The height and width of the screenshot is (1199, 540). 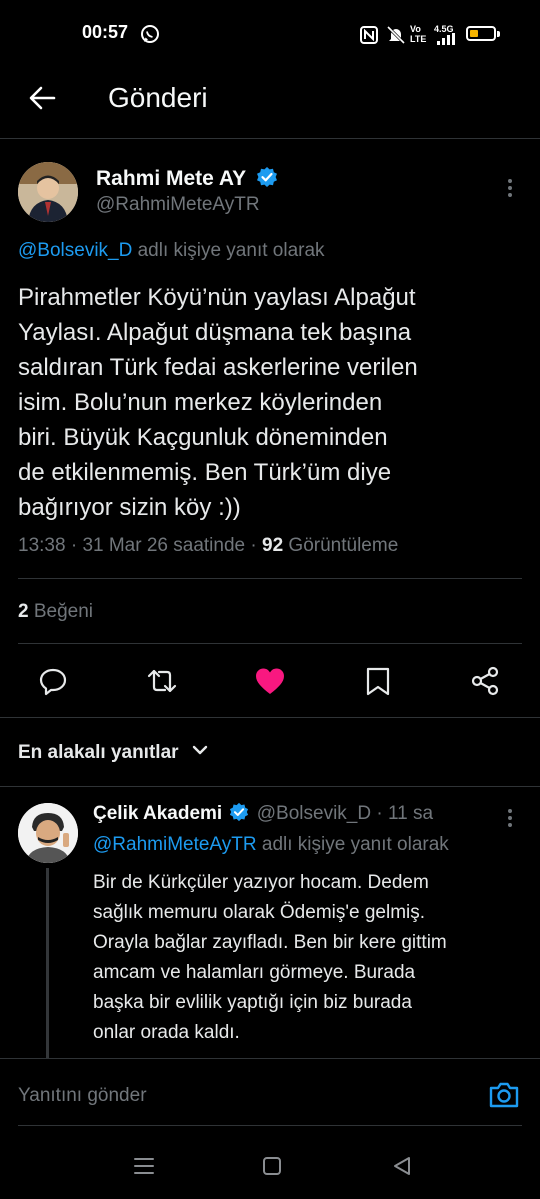 I want to click on share-icon, so click(x=485, y=681).